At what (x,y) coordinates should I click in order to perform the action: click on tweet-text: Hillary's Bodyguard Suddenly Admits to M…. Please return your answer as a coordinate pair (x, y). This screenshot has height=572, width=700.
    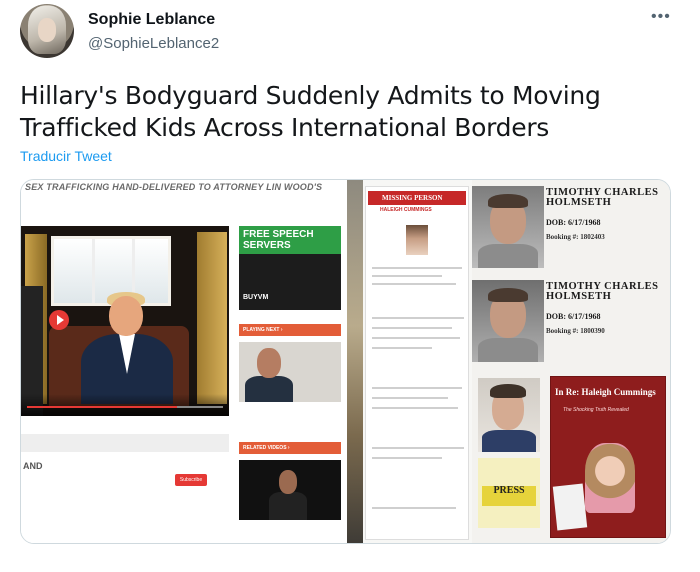
    Looking at the image, I should click on (310, 111).